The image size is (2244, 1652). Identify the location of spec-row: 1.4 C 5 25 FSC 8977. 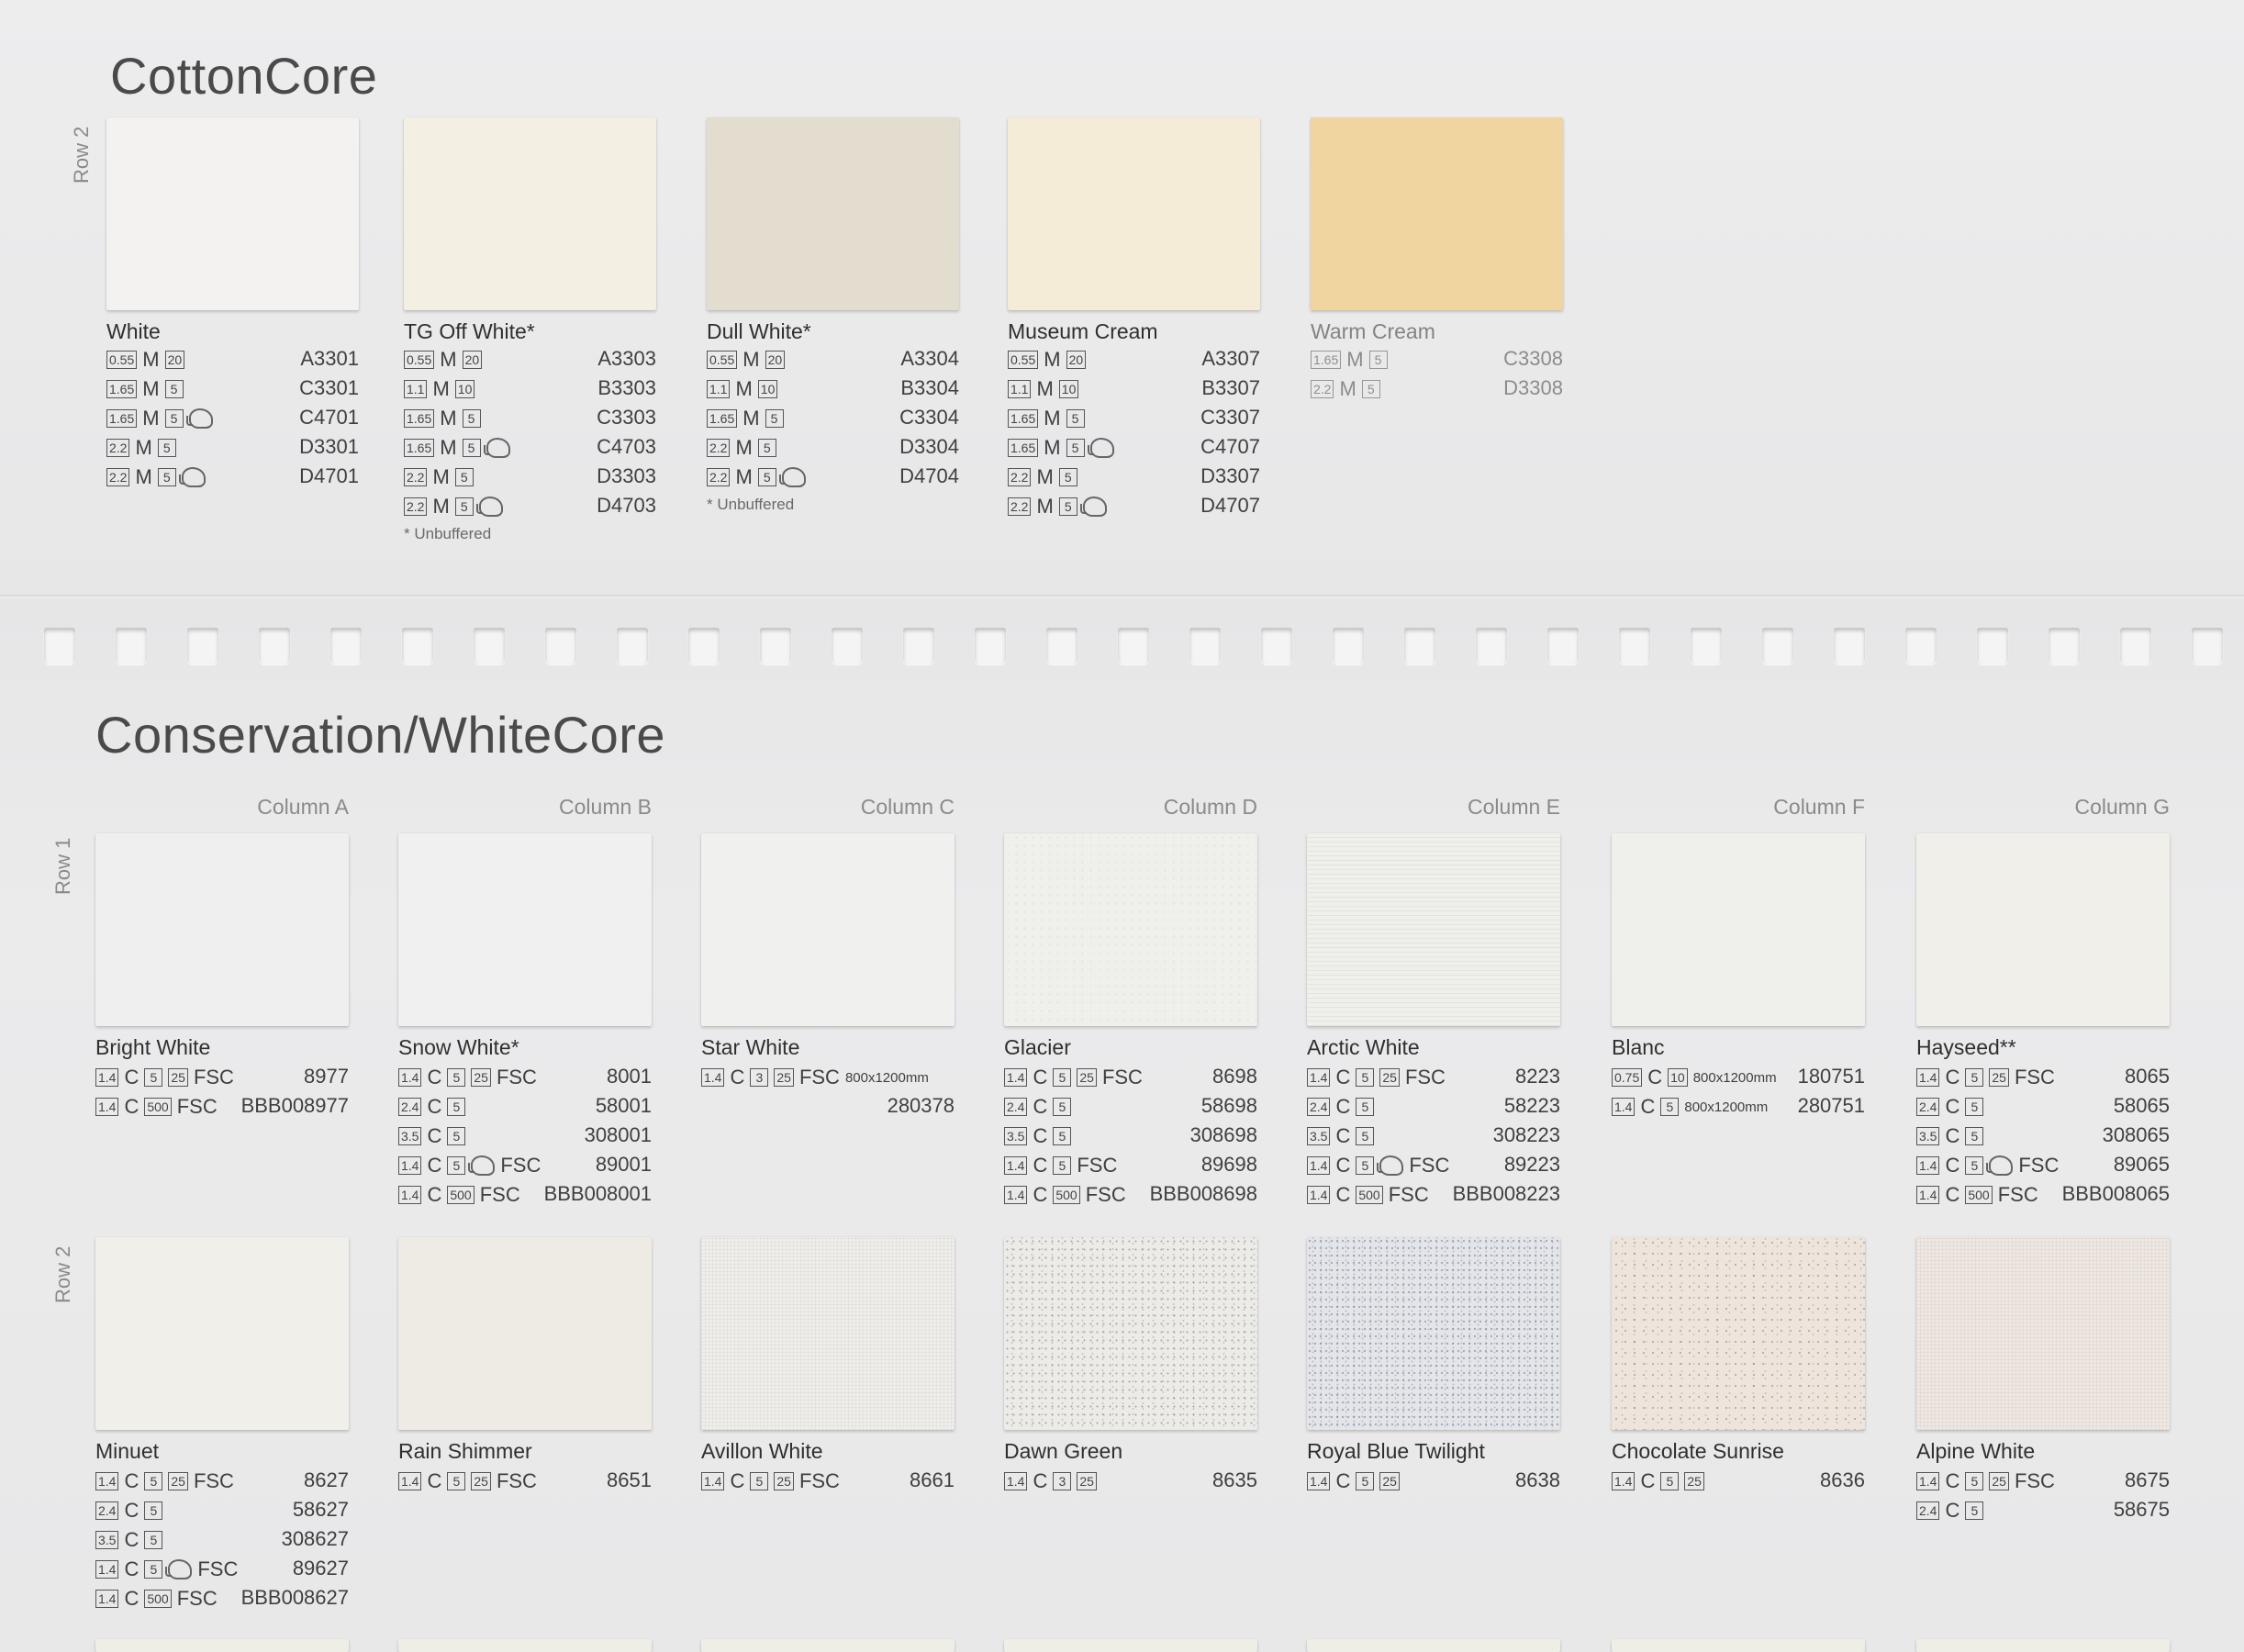
(222, 1079).